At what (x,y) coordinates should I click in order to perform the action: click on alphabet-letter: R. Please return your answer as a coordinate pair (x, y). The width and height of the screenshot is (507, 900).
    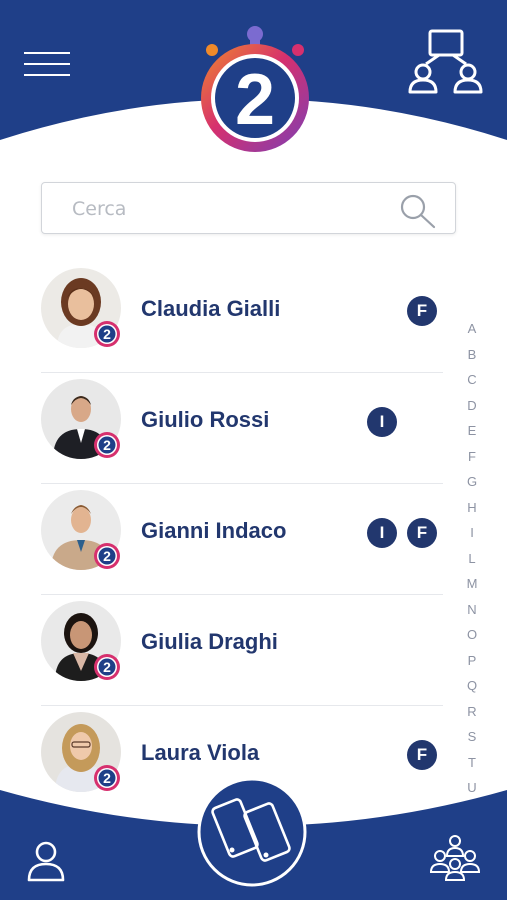
    Looking at the image, I should click on (472, 712).